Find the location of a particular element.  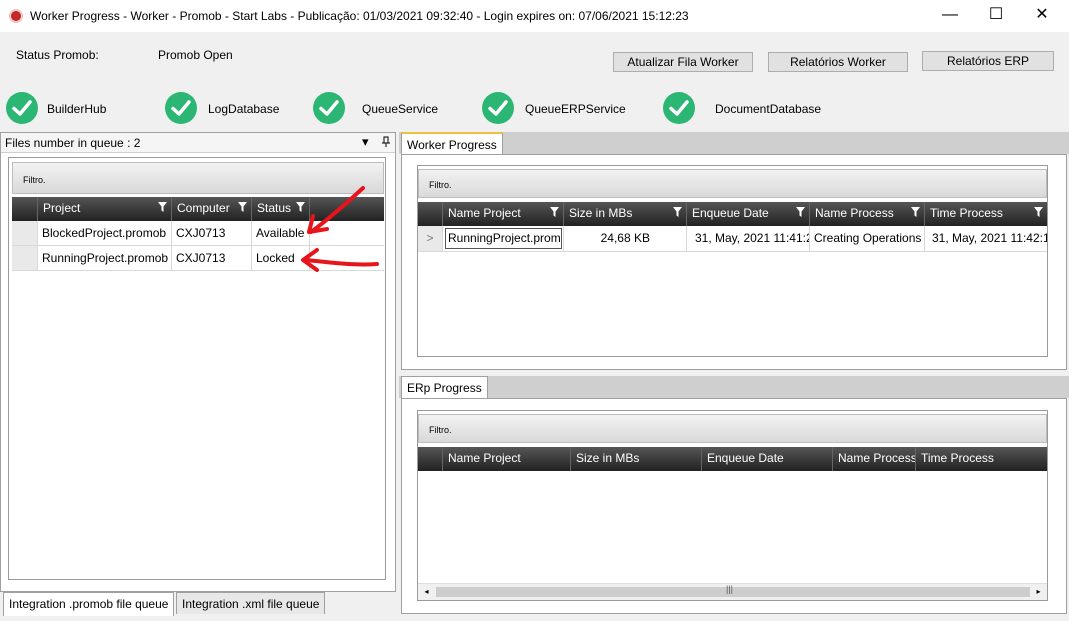

pin-icon is located at coordinates (386, 142).